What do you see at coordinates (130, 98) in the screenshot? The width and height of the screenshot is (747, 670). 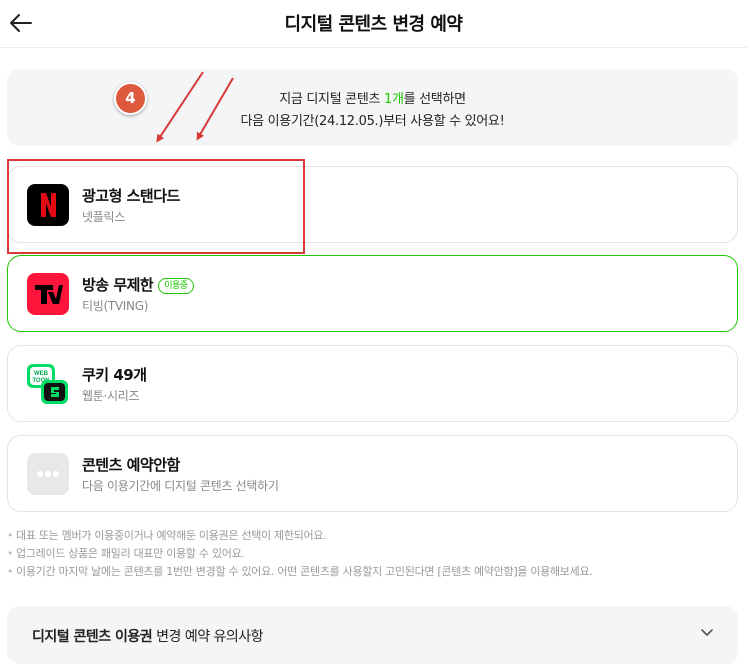 I see `step-number-badge: 4` at bounding box center [130, 98].